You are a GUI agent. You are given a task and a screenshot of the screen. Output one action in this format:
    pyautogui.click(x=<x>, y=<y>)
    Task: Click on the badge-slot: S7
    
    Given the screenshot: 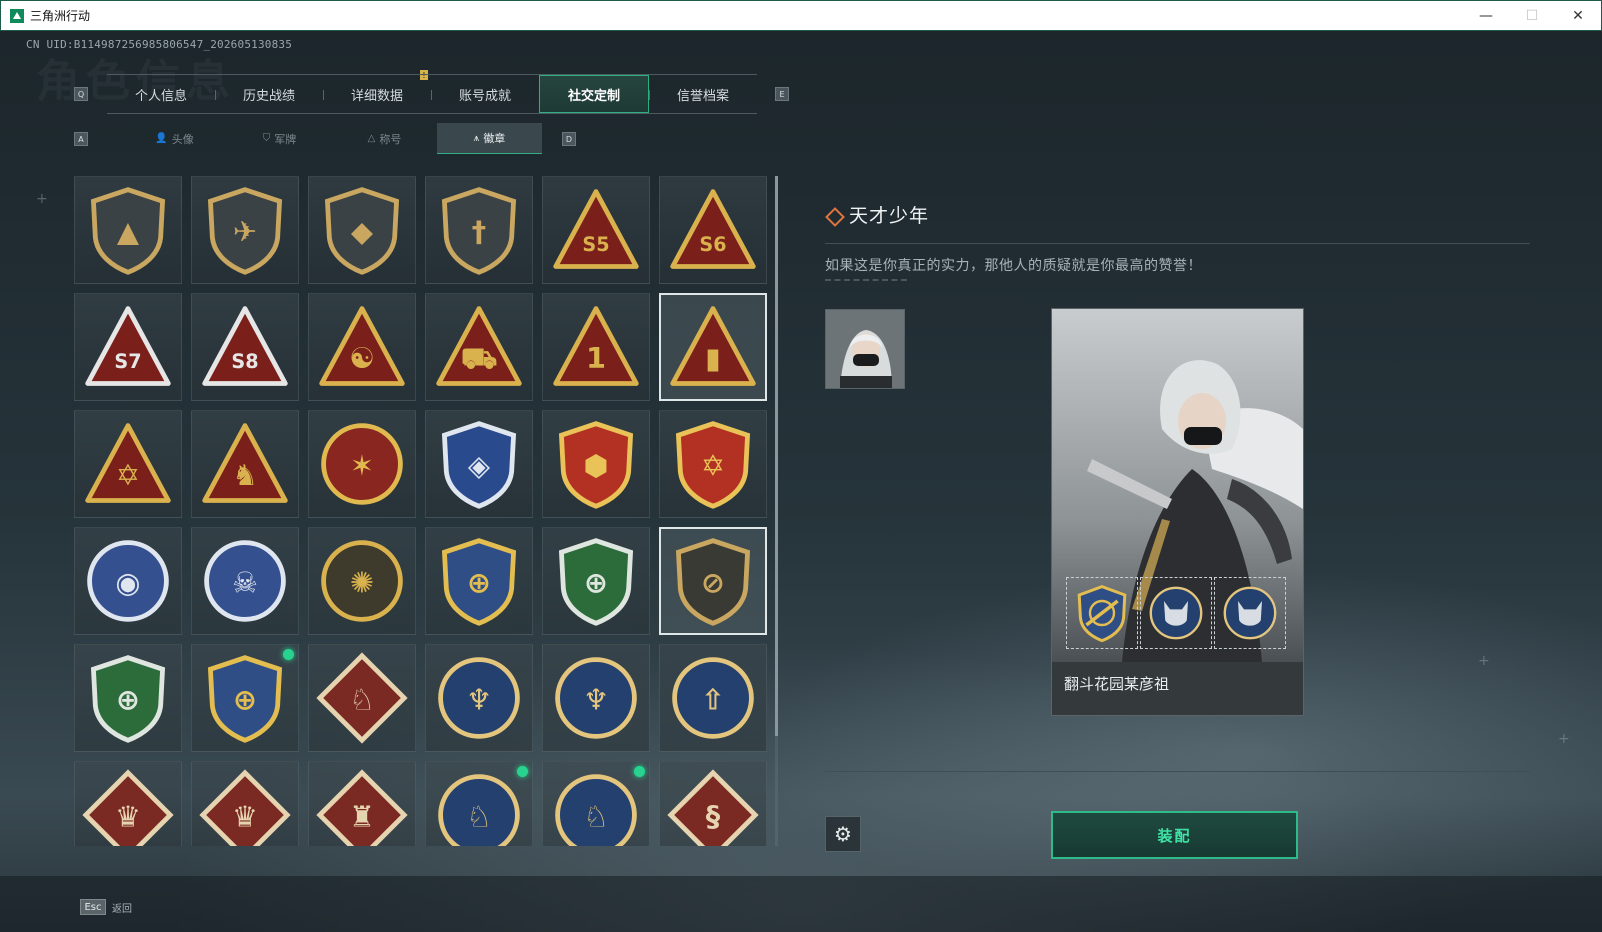 What is the action you would take?
    pyautogui.click(x=128, y=347)
    